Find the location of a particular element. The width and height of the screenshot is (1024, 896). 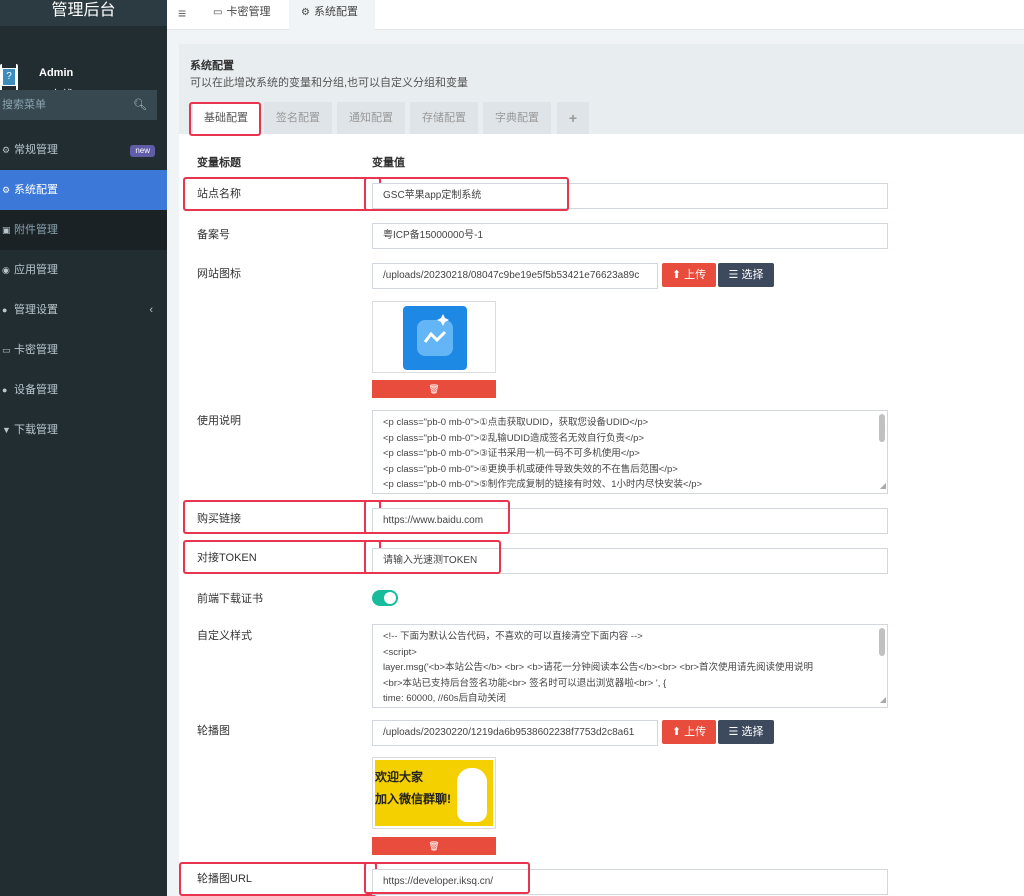

tab-storage-config: 存储配置 is located at coordinates (444, 118).